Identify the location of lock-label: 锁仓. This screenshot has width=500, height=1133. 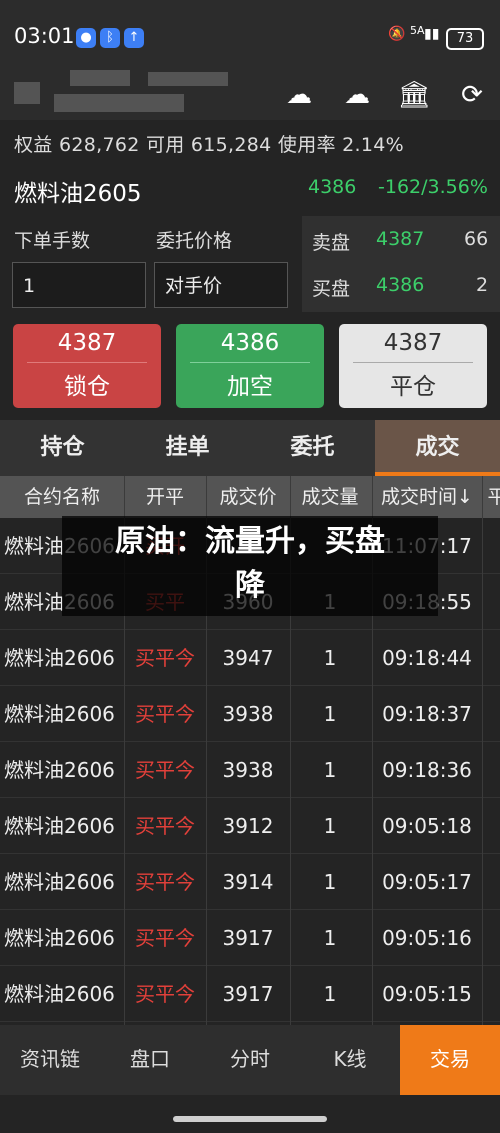
(87, 387).